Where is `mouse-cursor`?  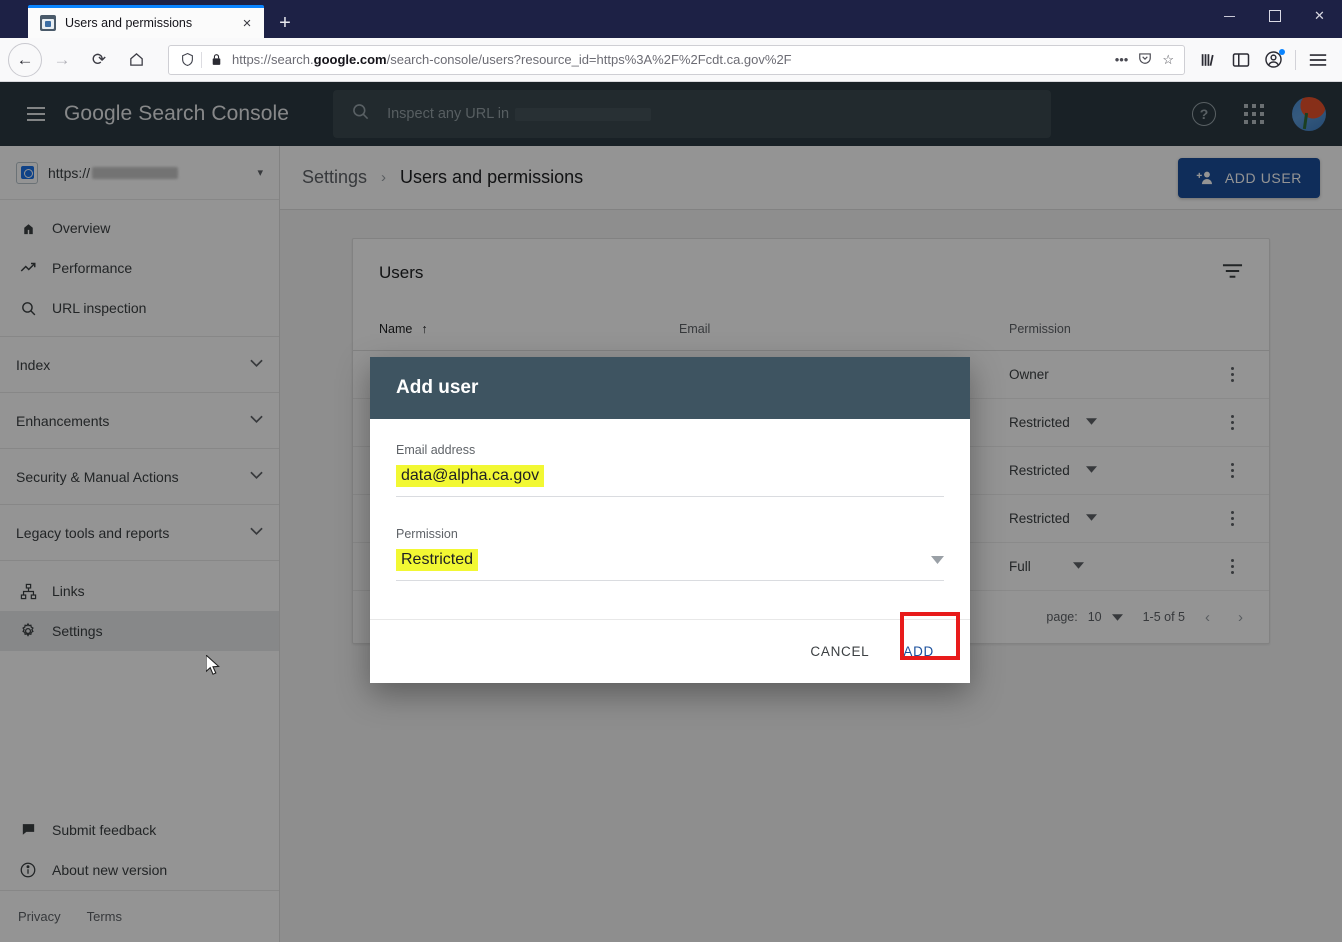
mouse-cursor is located at coordinates (213, 667).